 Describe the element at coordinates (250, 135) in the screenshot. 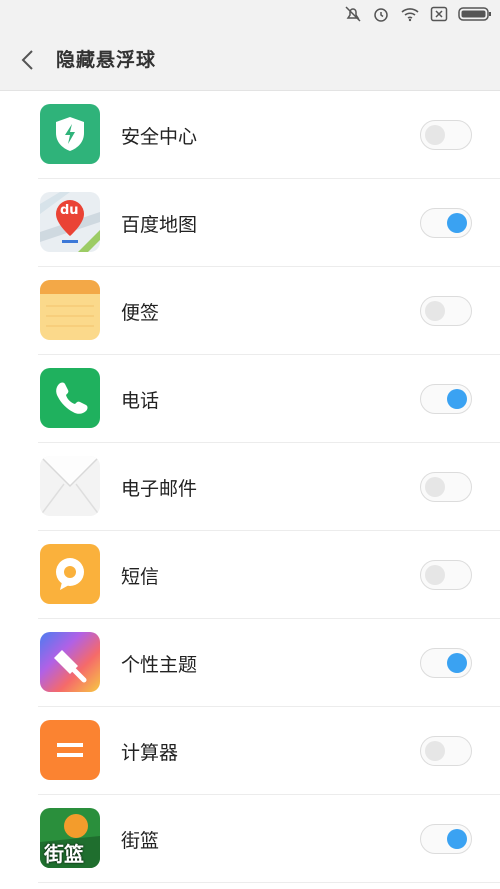

I see `list-item-security-center: 安全中心` at that location.